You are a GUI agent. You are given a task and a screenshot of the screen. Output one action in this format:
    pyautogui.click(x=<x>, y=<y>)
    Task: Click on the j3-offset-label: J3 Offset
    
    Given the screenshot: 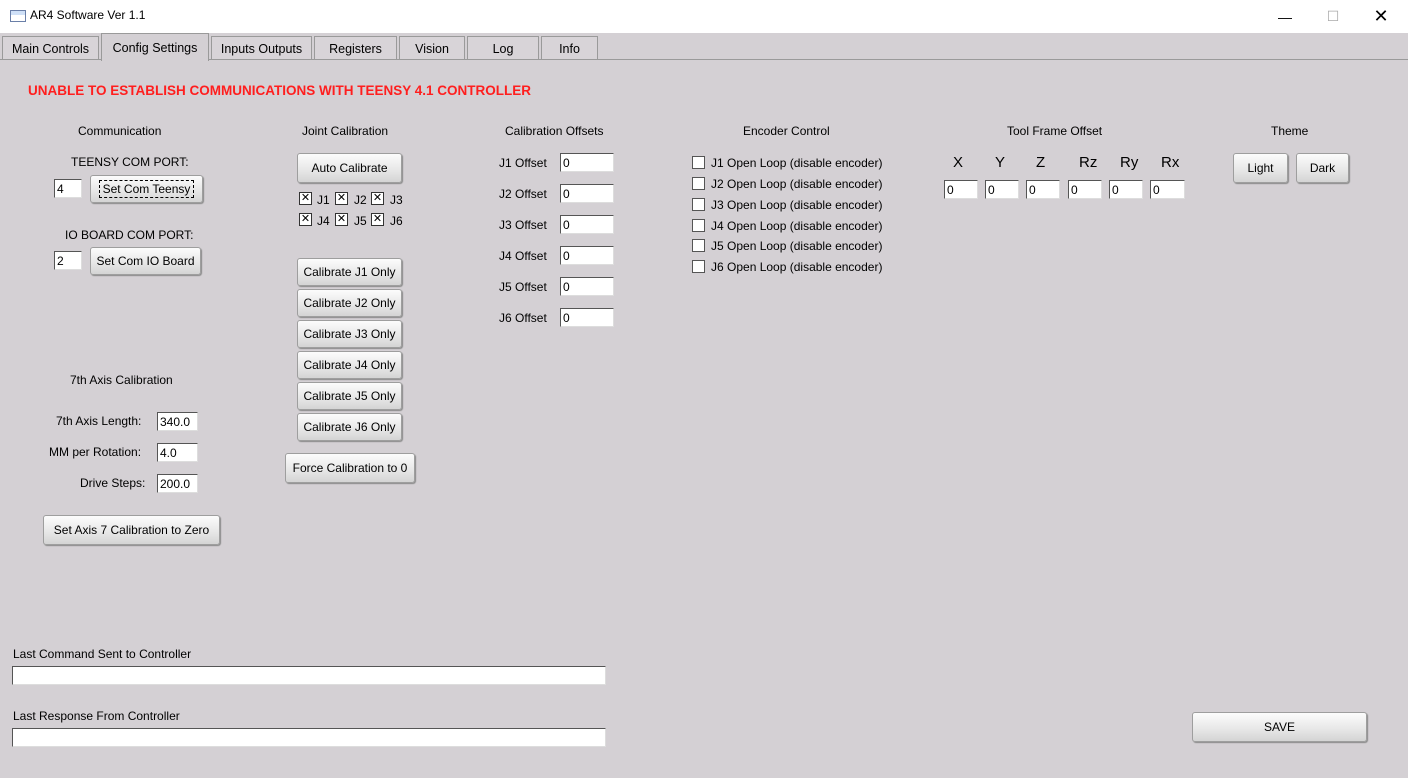 What is the action you would take?
    pyautogui.click(x=523, y=225)
    